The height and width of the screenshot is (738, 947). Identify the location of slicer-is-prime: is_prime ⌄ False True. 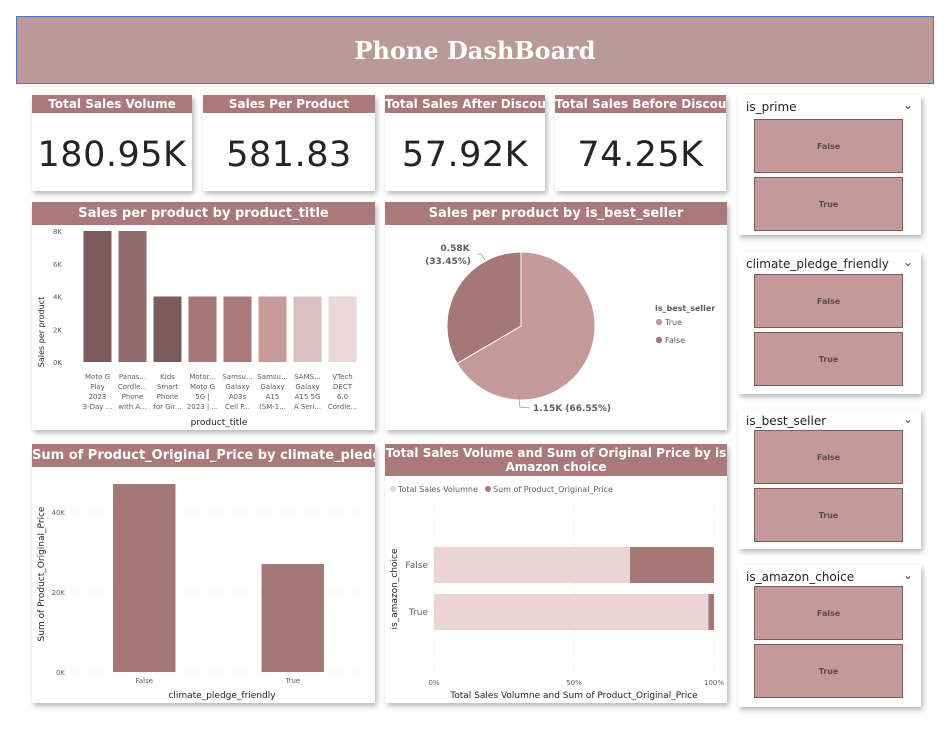
(829, 165).